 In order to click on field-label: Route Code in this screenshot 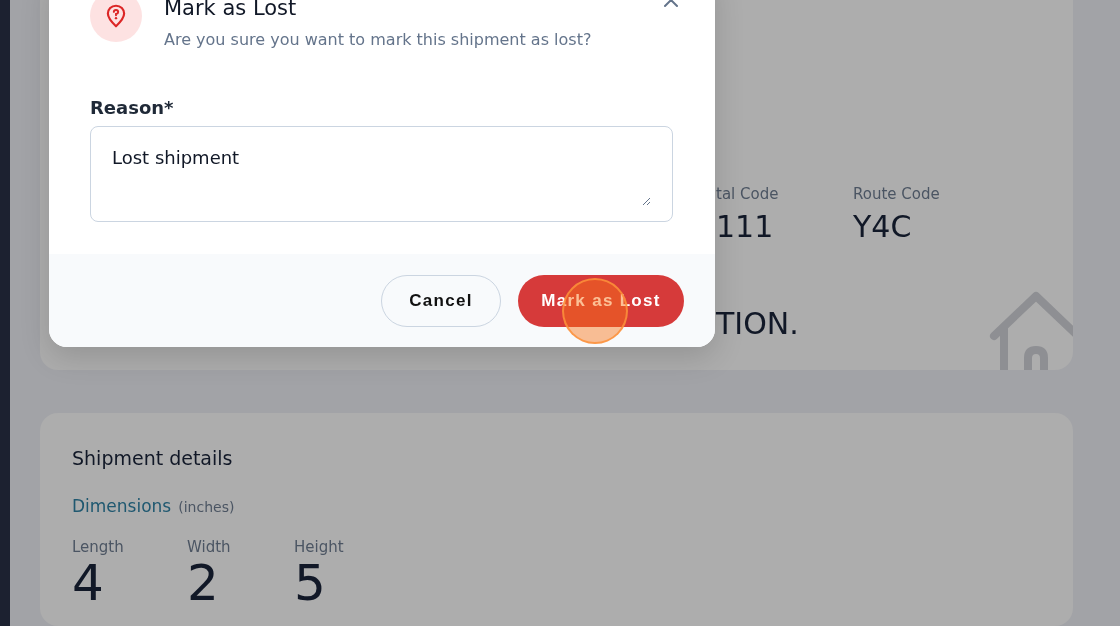, I will do `click(896, 194)`.